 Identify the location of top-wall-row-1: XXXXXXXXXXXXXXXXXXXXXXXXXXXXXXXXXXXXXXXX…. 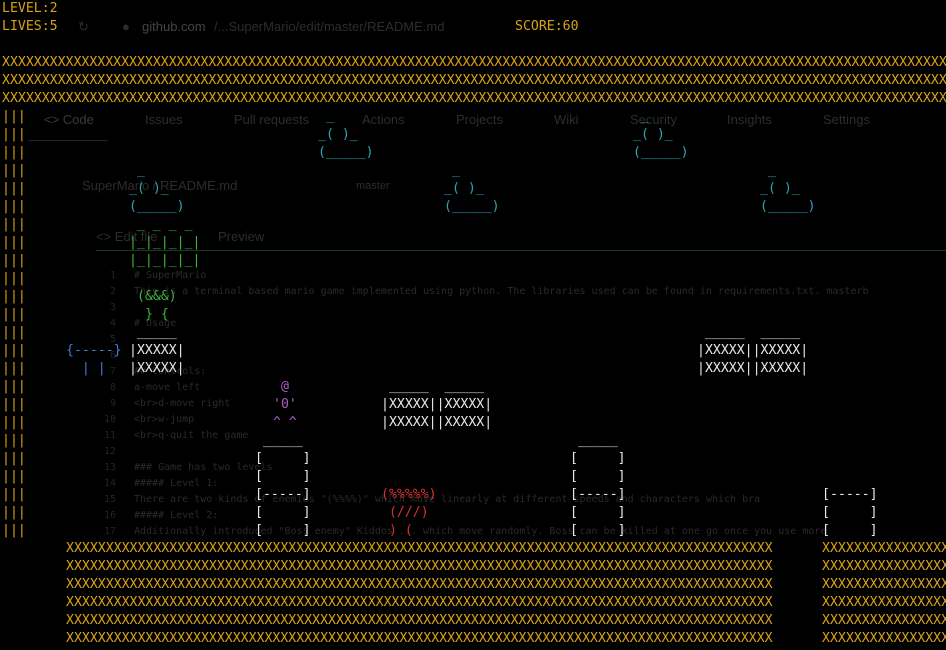
(474, 62).